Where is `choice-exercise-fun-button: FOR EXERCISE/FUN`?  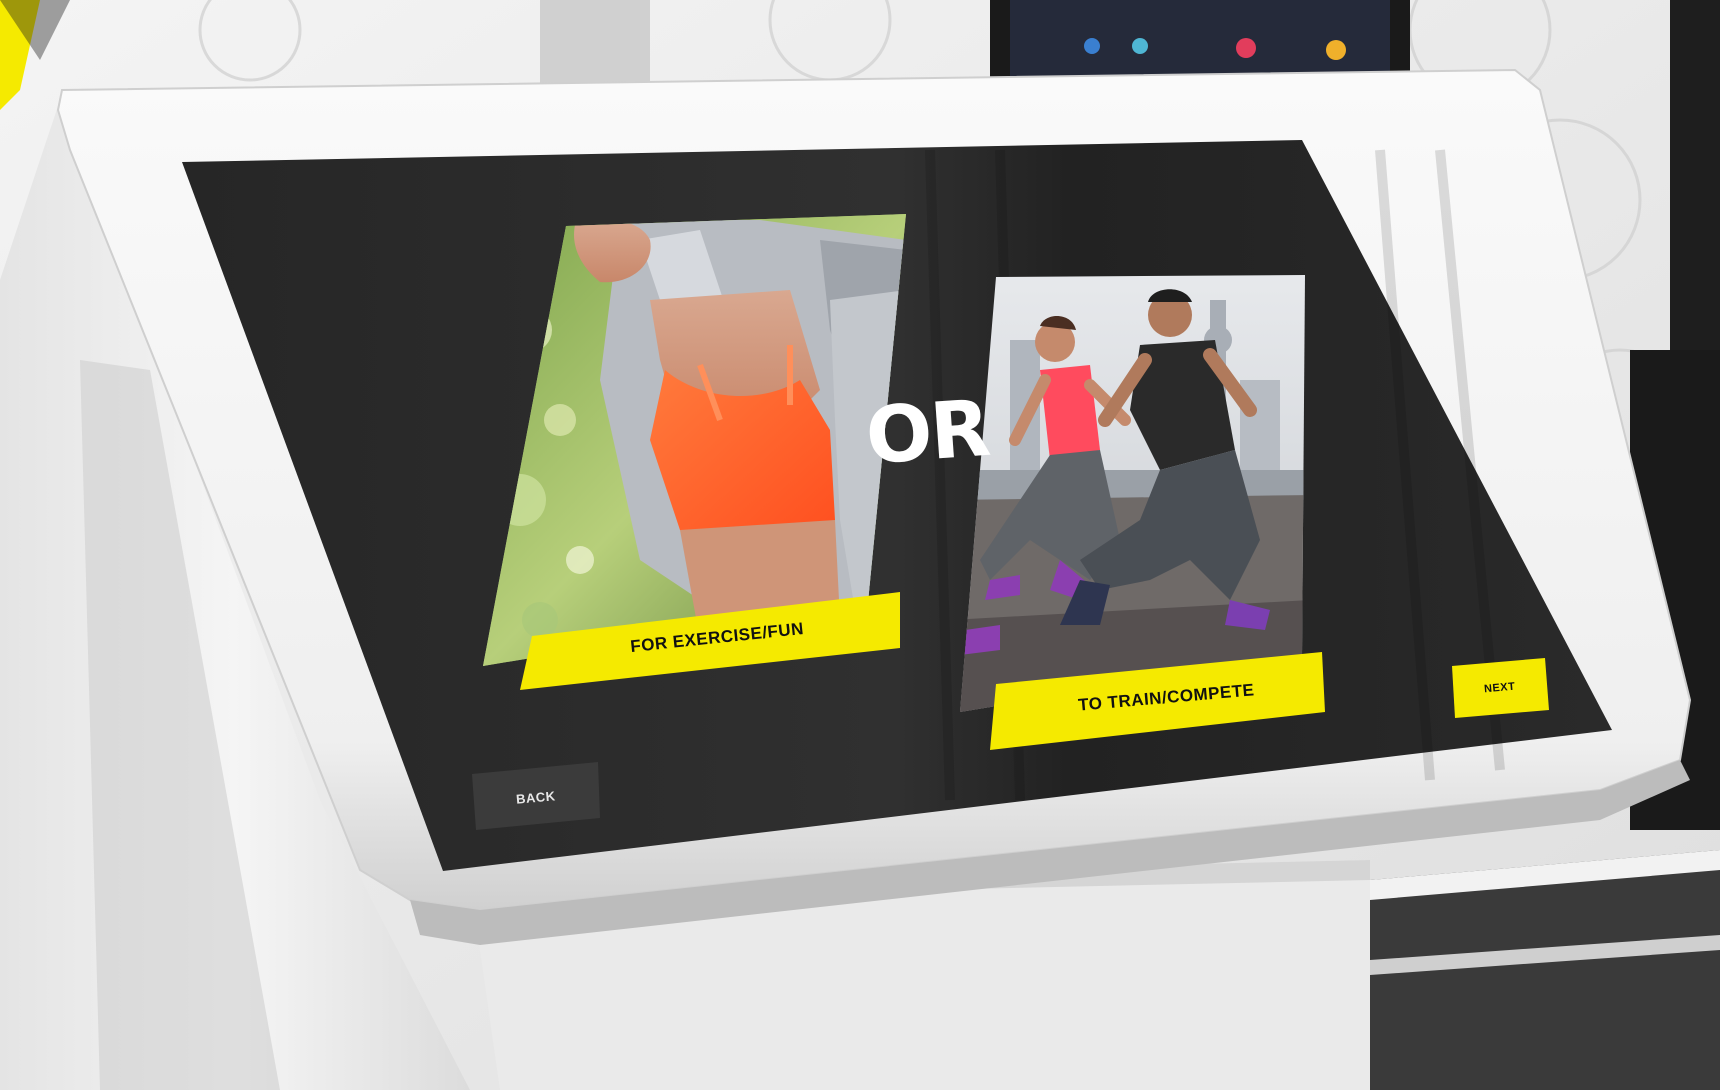
choice-exercise-fun-button: FOR EXERCISE/FUN is located at coordinates (716, 638).